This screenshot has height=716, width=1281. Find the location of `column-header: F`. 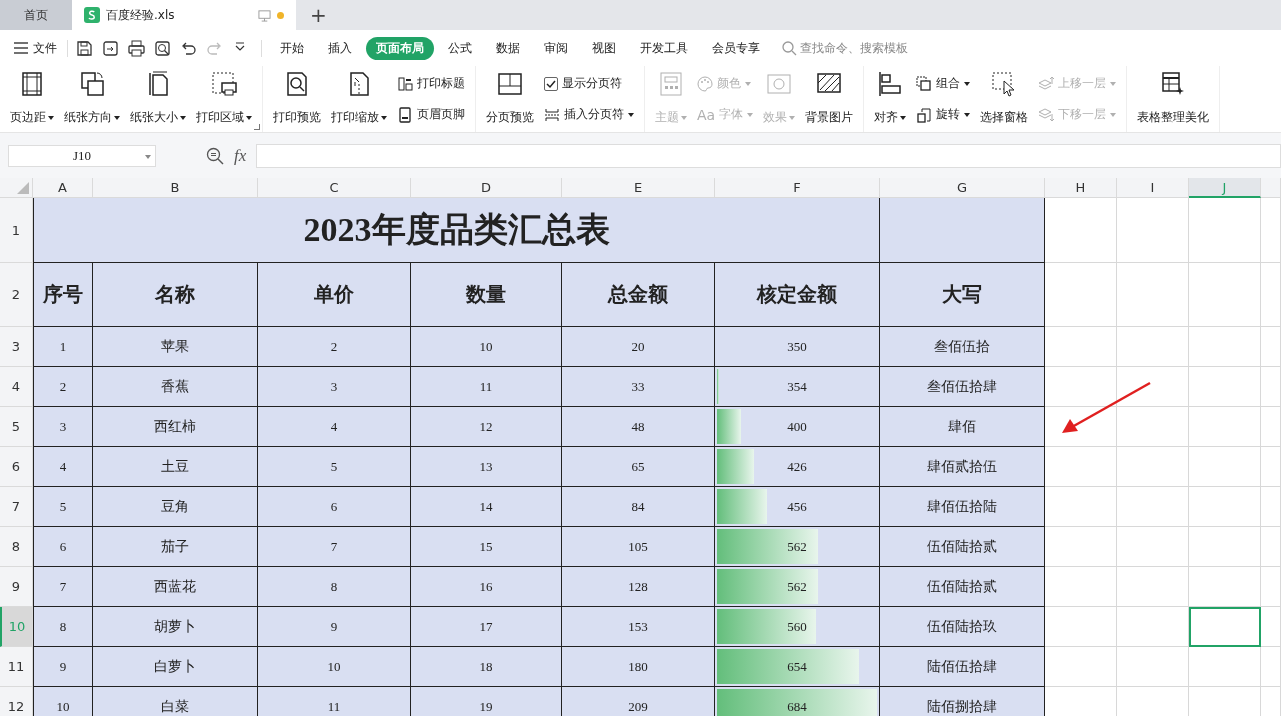

column-header: F is located at coordinates (797, 188).